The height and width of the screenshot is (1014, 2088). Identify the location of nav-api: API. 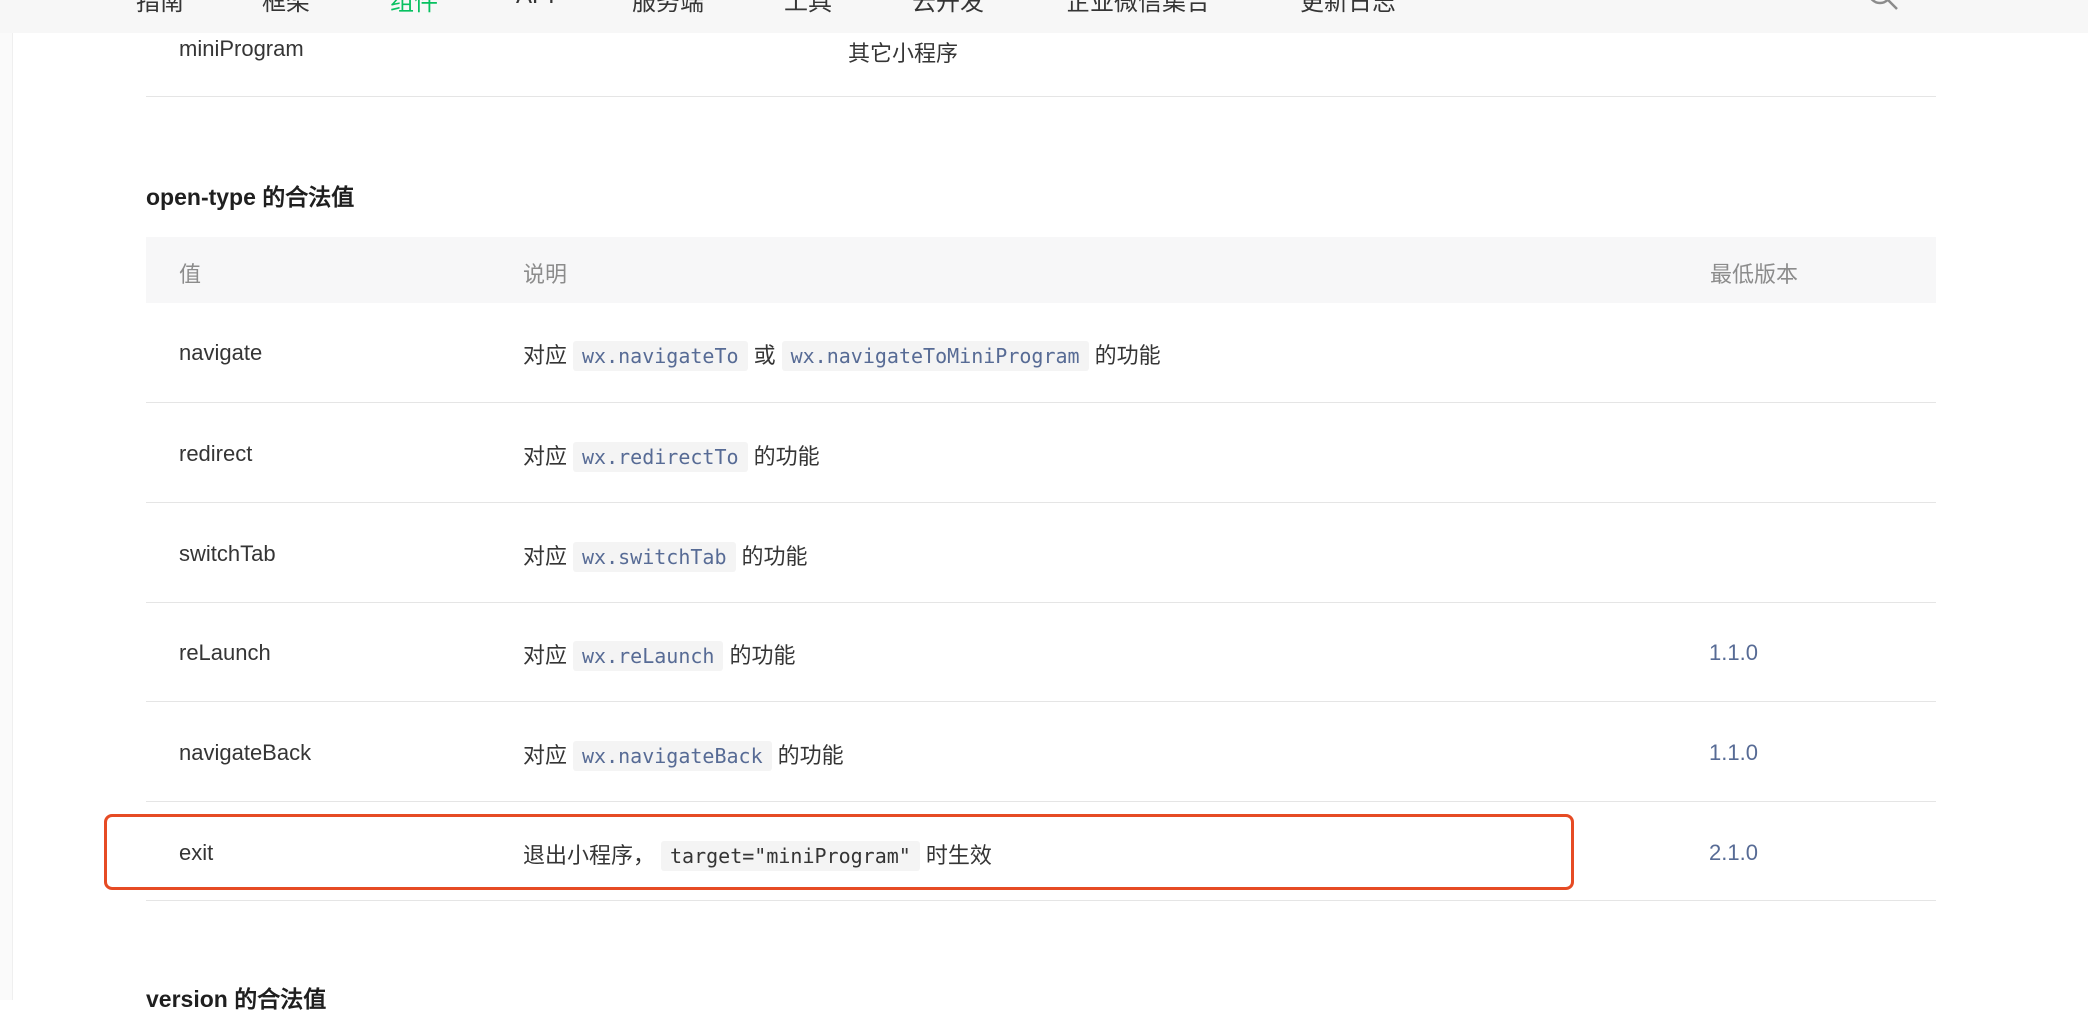
(535, 5).